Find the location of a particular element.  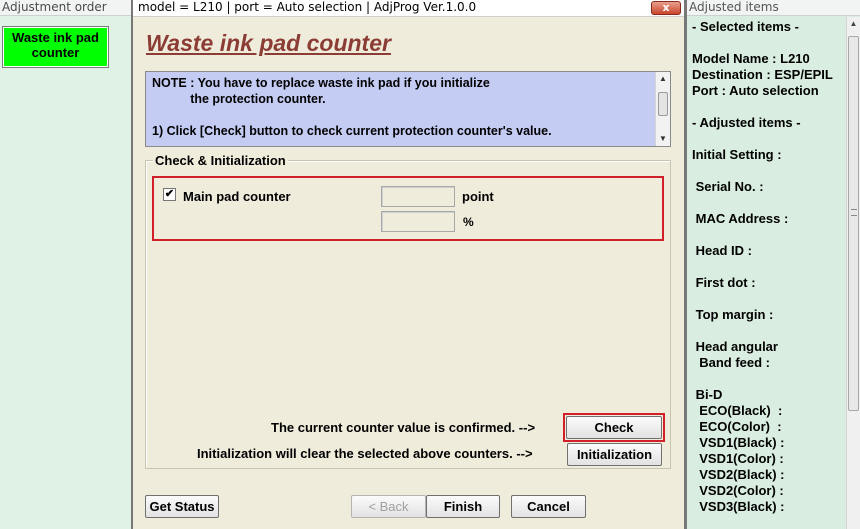

close-button: x is located at coordinates (666, 8).